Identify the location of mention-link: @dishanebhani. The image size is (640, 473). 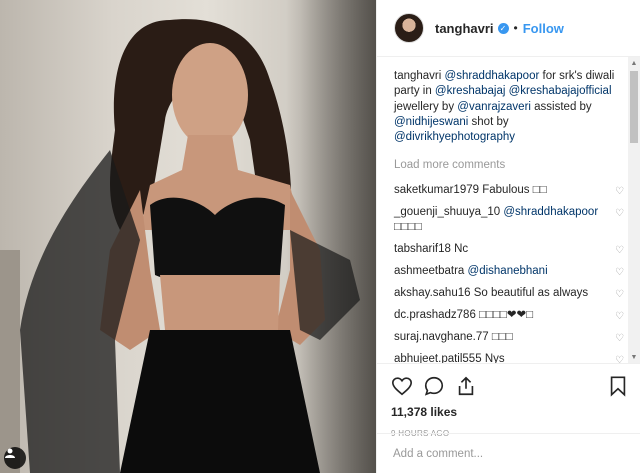
(508, 271).